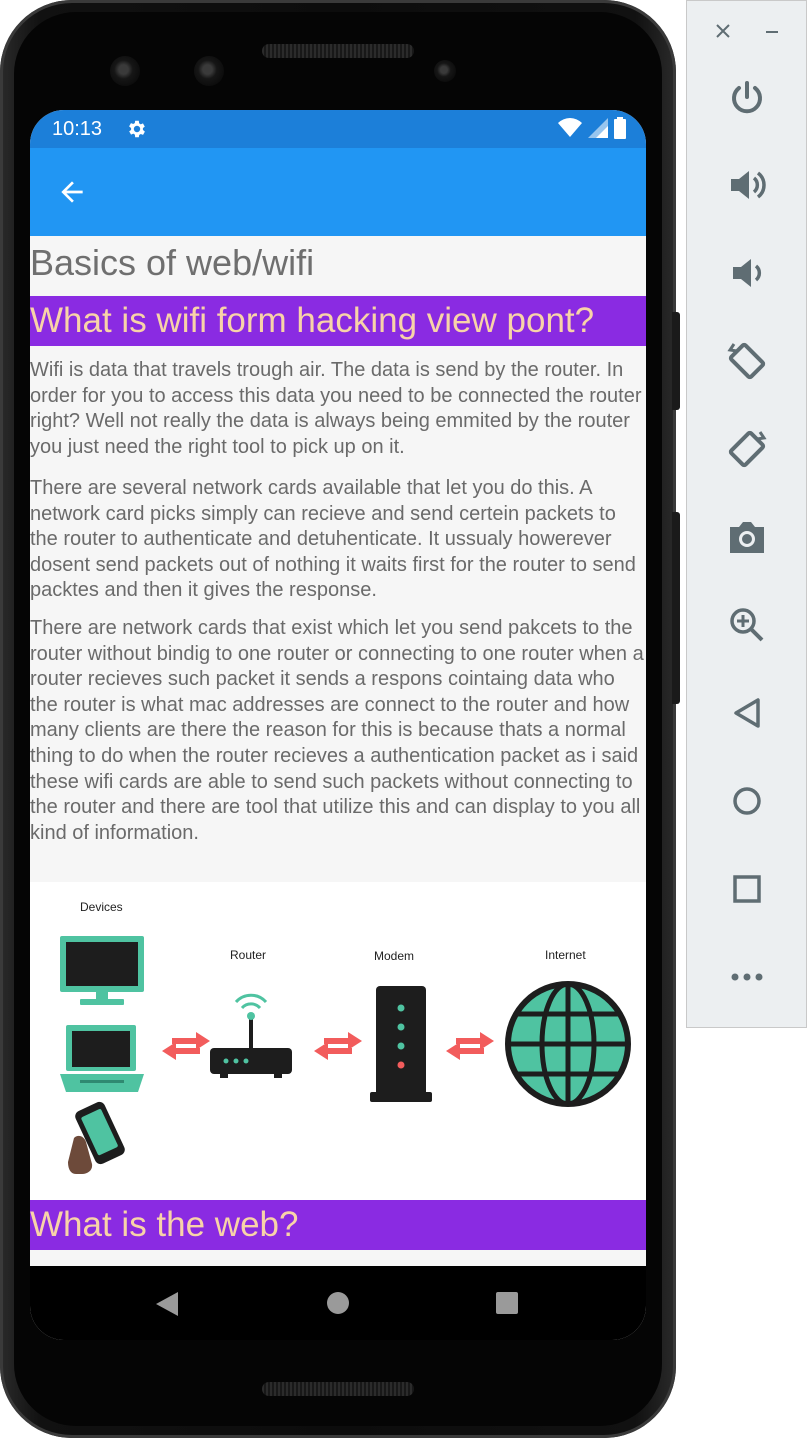 The height and width of the screenshot is (1438, 808). What do you see at coordinates (77, 129) in the screenshot?
I see `status-time: 10:13` at bounding box center [77, 129].